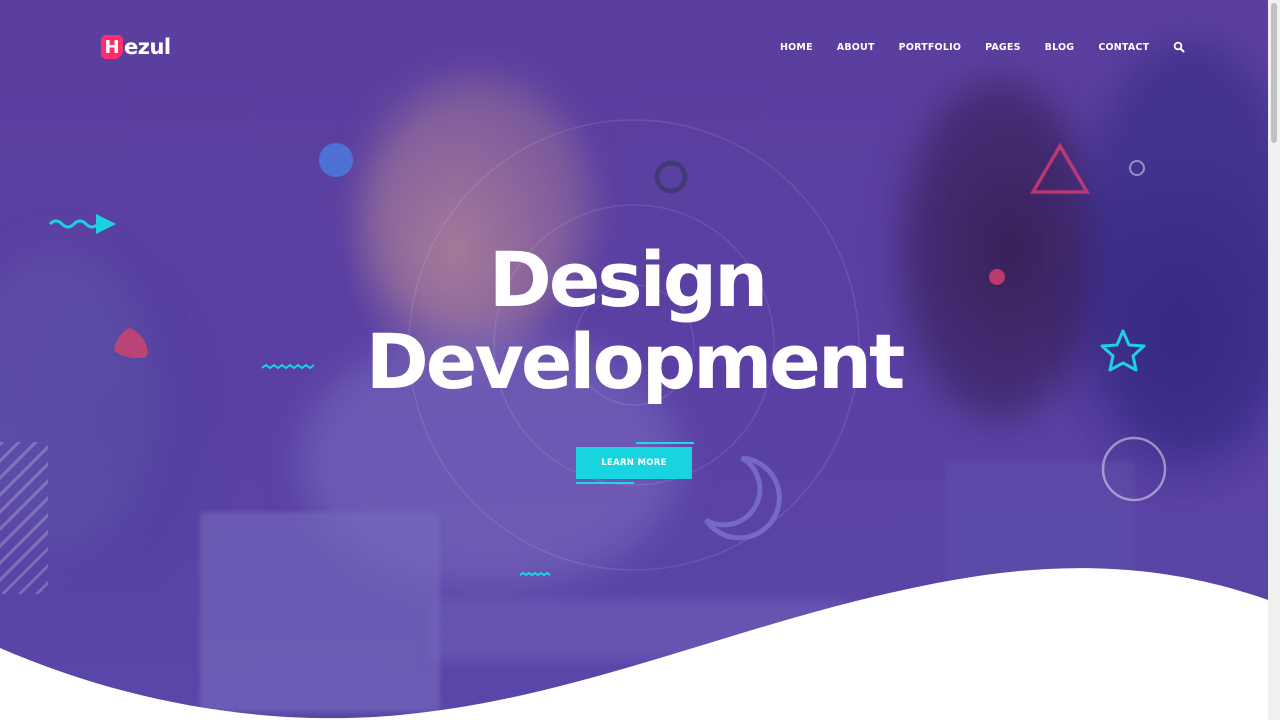  What do you see at coordinates (1060, 47) in the screenshot?
I see `nav-blog: BLOG` at bounding box center [1060, 47].